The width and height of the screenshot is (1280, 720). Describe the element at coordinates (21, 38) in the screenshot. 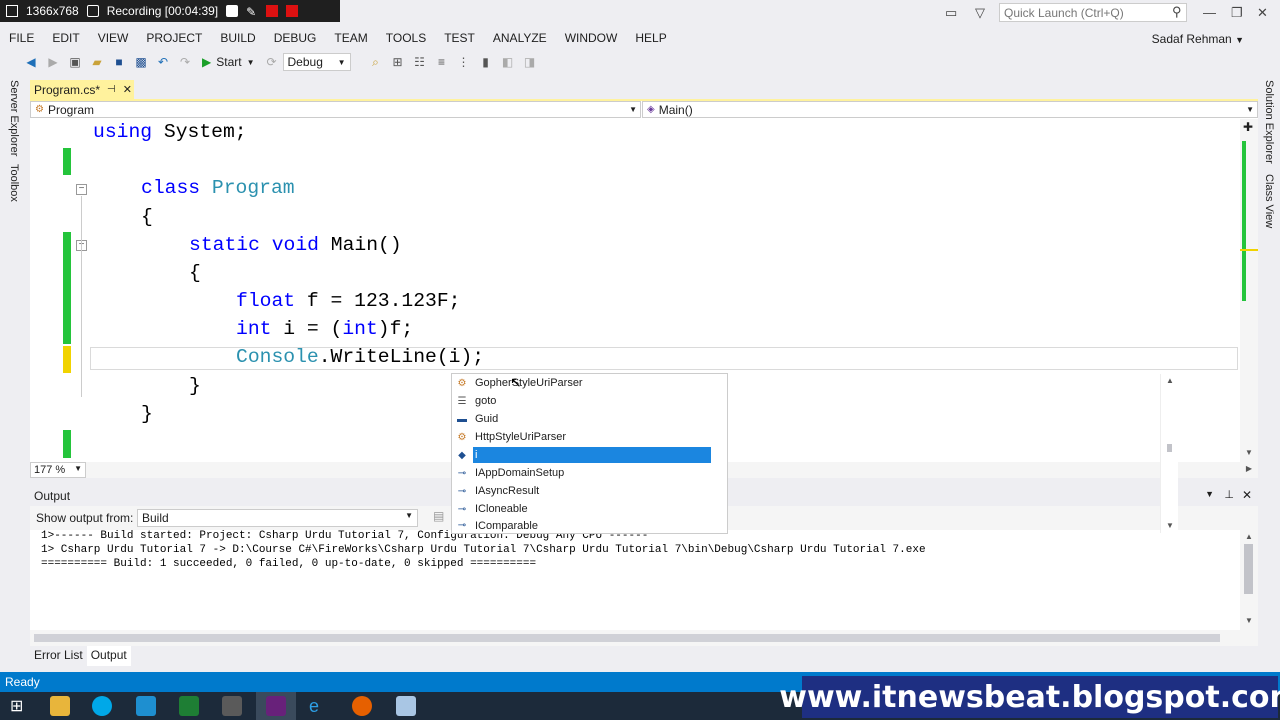

I see `menu-file: FILE` at that location.